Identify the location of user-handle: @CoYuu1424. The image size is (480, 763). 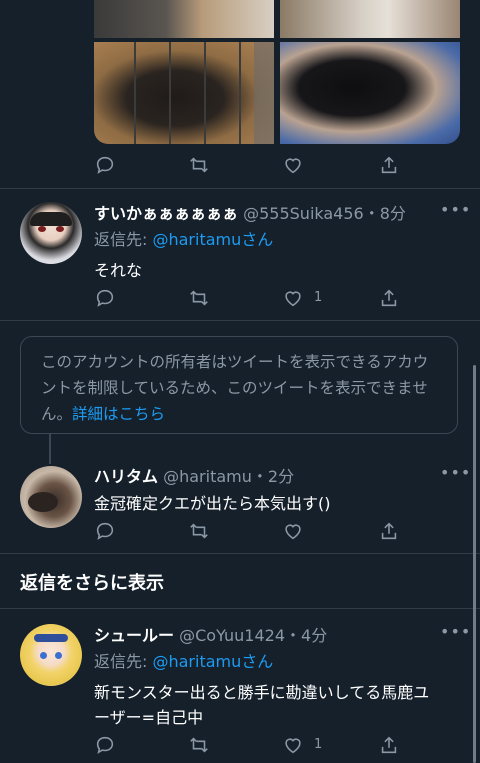
(232, 635).